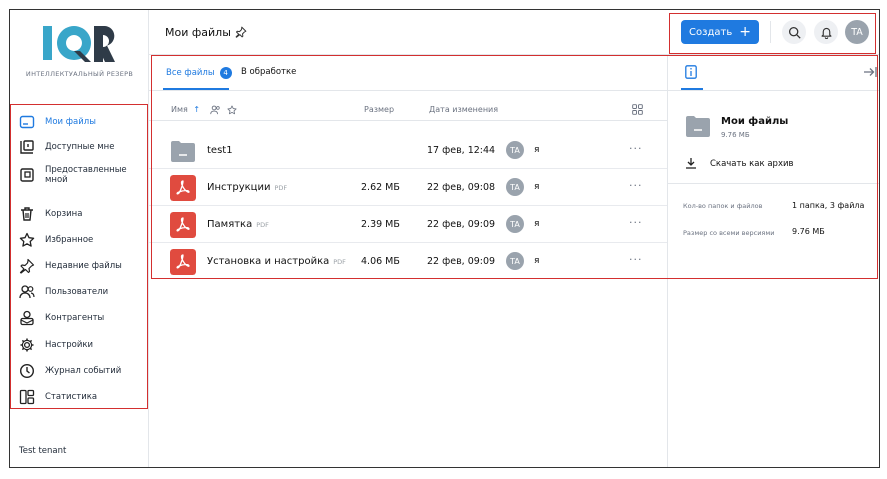 This screenshot has width=887, height=479. Describe the element at coordinates (27, 318) in the screenshot. I see `contractors-icon` at that location.